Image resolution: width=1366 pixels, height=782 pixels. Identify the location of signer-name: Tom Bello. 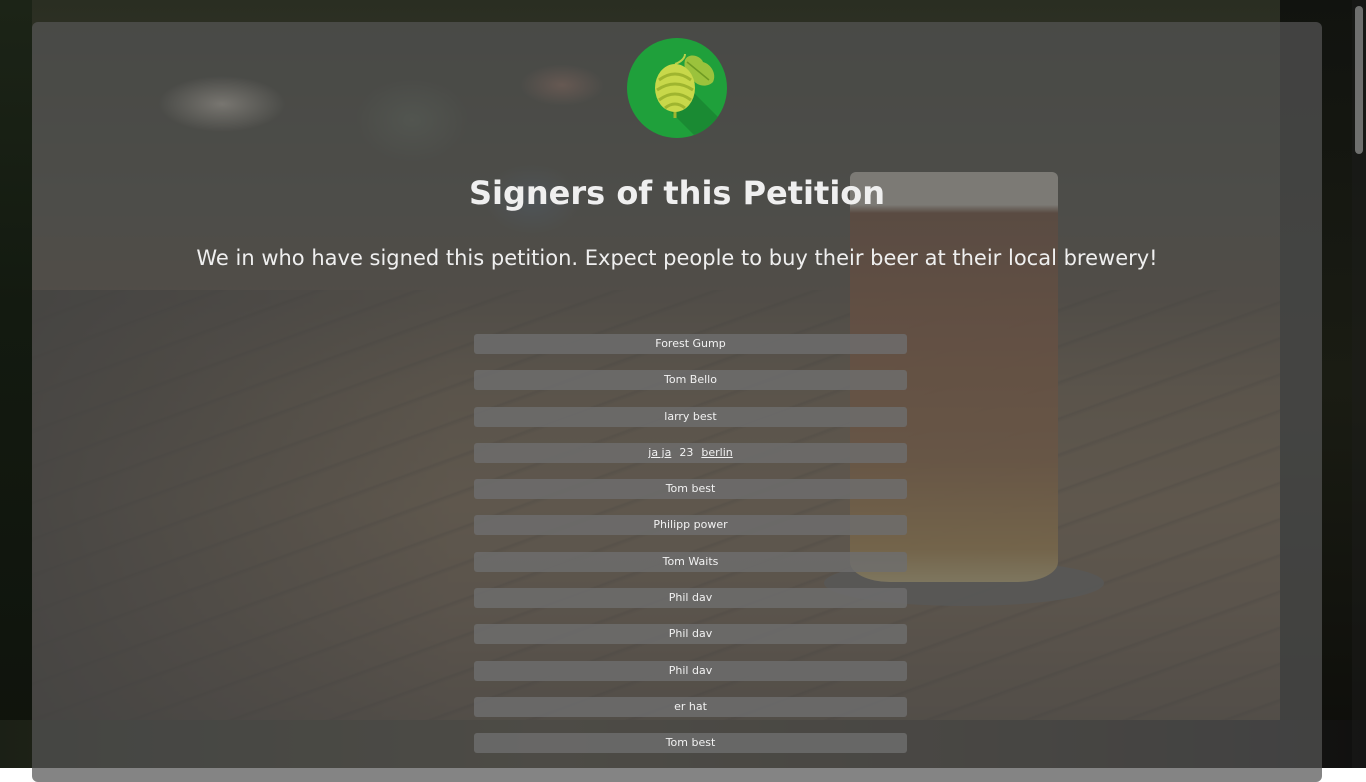
(690, 380).